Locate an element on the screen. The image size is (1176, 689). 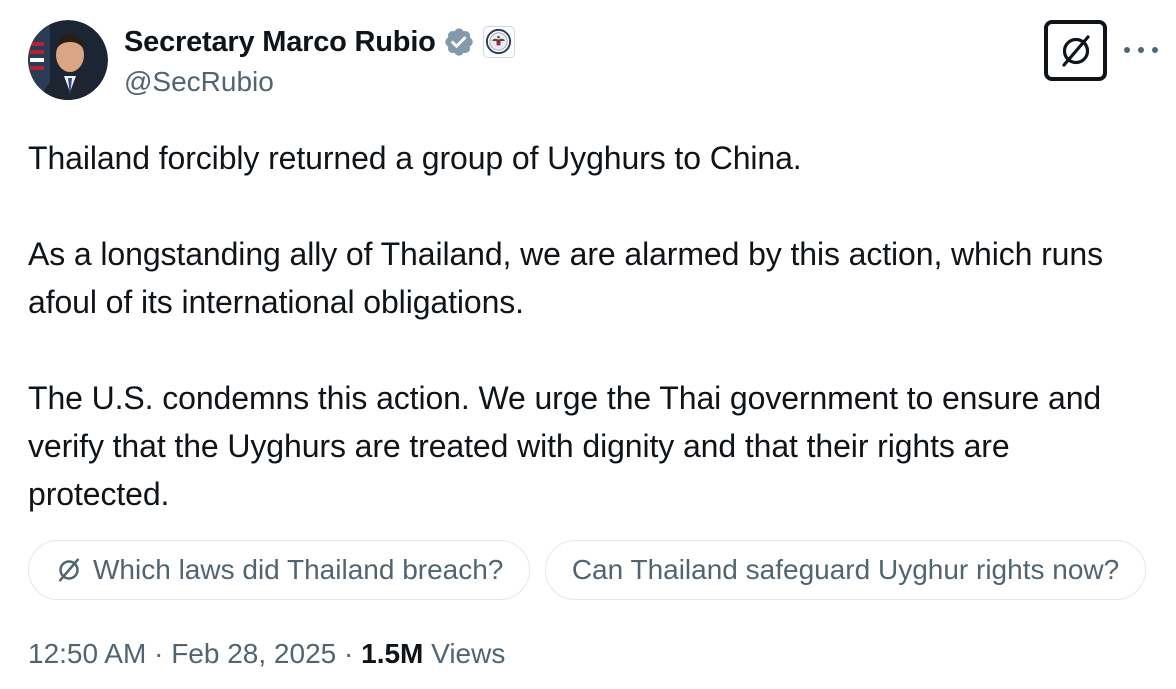
tweet-date: Feb 28, 2025 is located at coordinates (253, 653).